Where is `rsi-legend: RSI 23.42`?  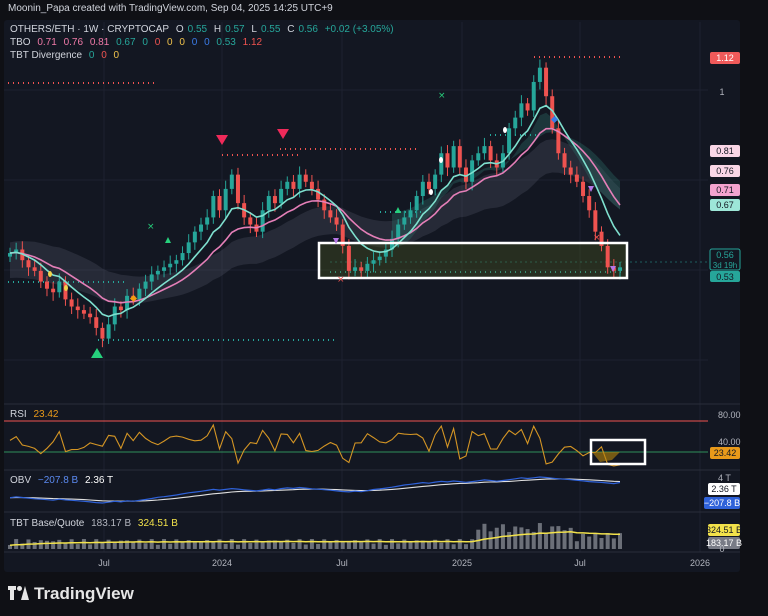 rsi-legend: RSI 23.42 is located at coordinates (36, 414).